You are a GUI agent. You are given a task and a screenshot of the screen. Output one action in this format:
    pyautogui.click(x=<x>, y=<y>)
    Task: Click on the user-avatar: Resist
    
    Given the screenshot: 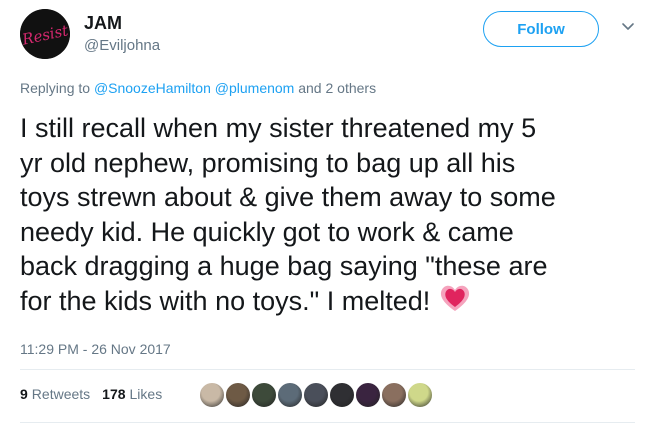 What is the action you would take?
    pyautogui.click(x=45, y=34)
    